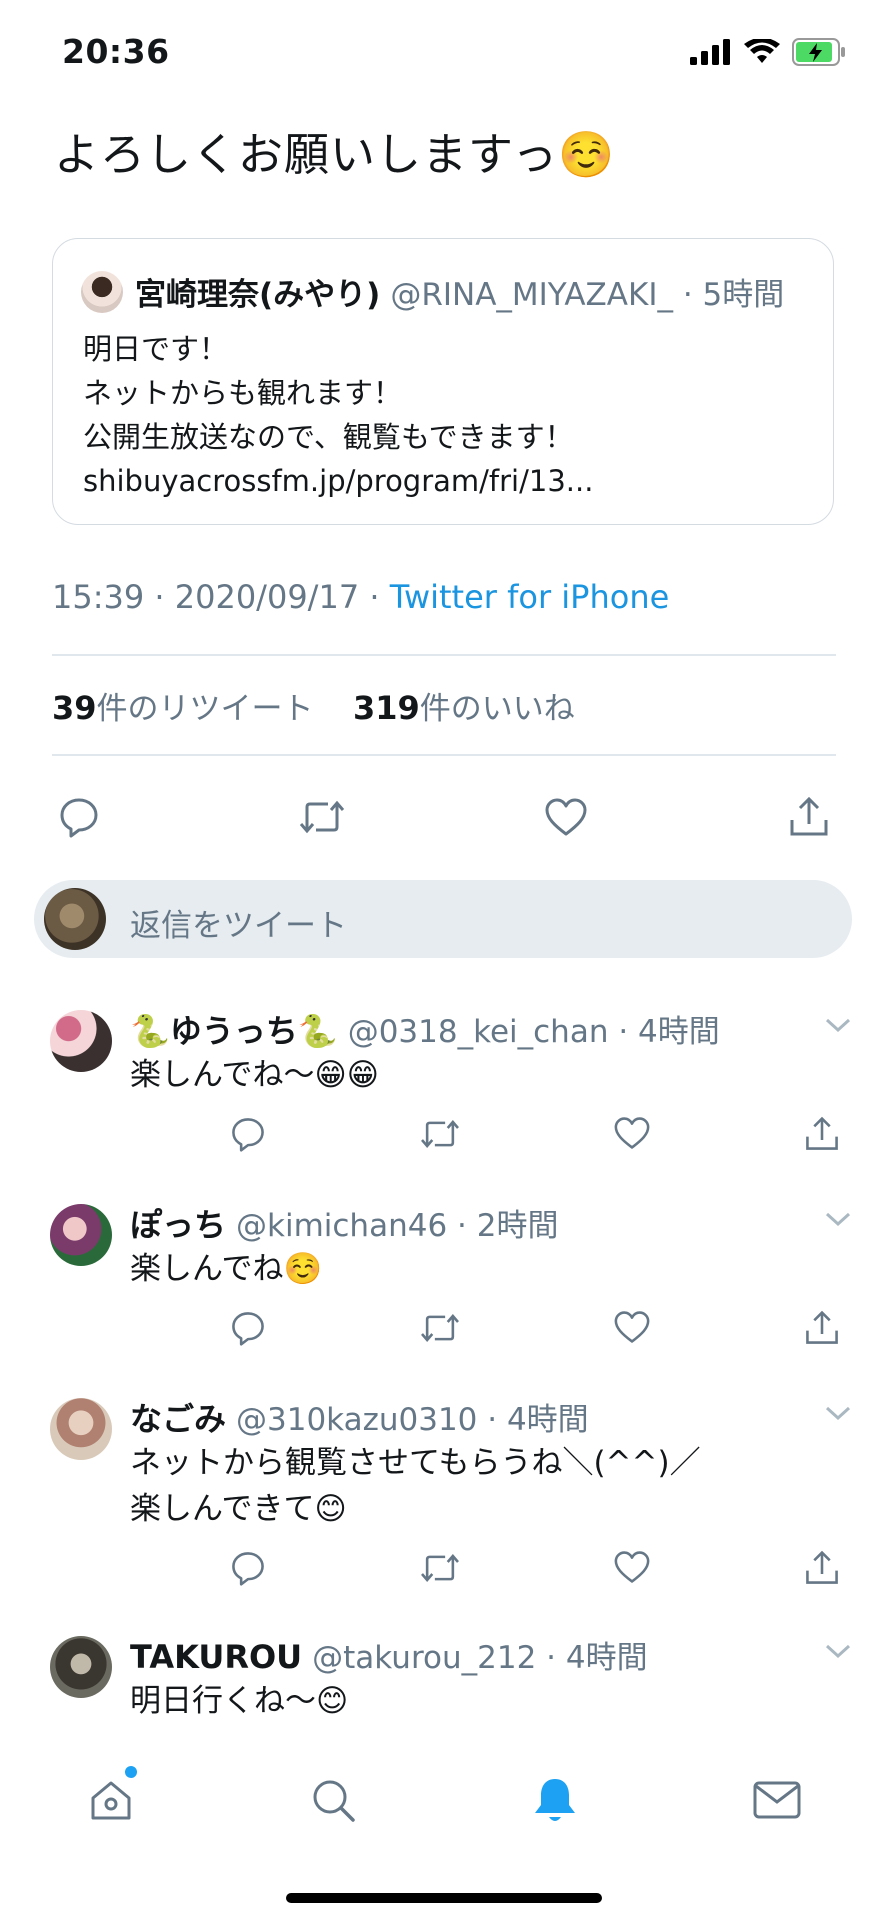 The image size is (888, 1920). I want to click on messages-icon, so click(777, 1800).